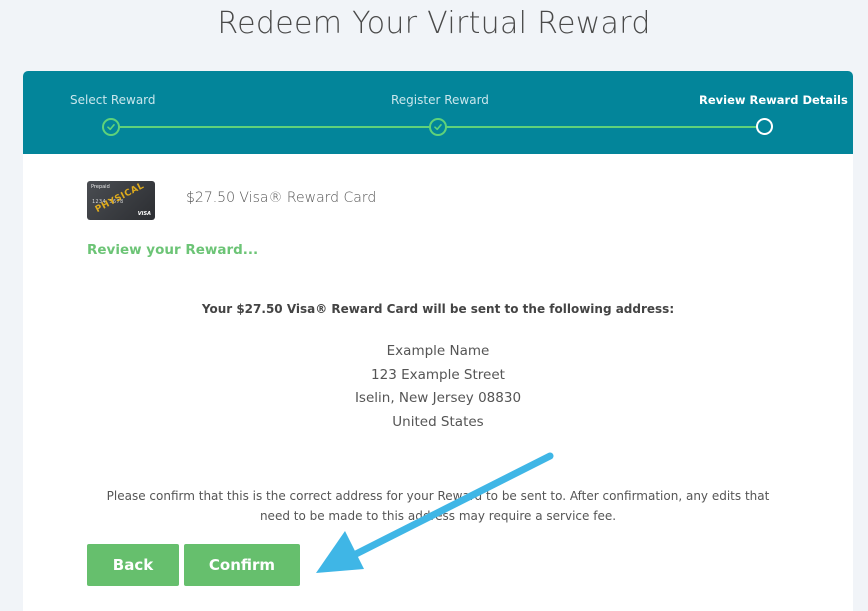 The width and height of the screenshot is (868, 611). I want to click on confirm-button: Confirm, so click(242, 565).